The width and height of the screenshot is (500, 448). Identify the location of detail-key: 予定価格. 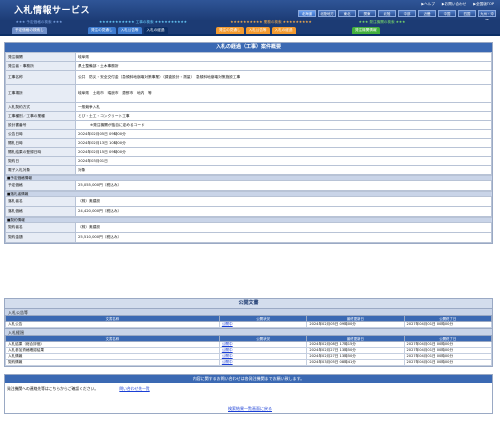
(40, 185).